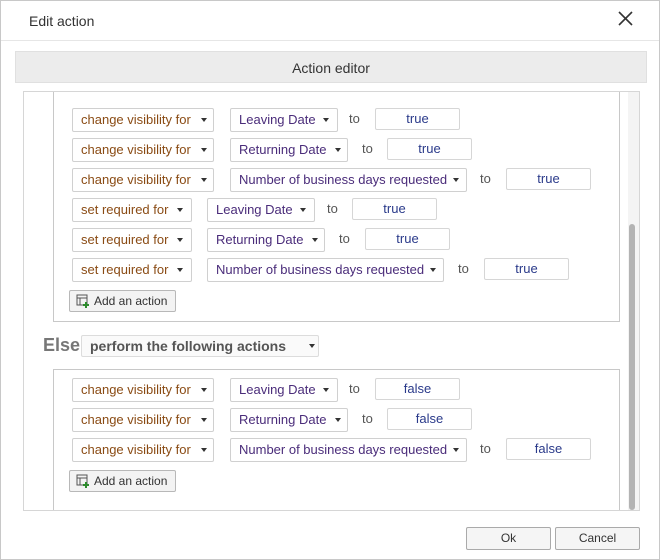  I want to click on close-button, so click(626, 19).